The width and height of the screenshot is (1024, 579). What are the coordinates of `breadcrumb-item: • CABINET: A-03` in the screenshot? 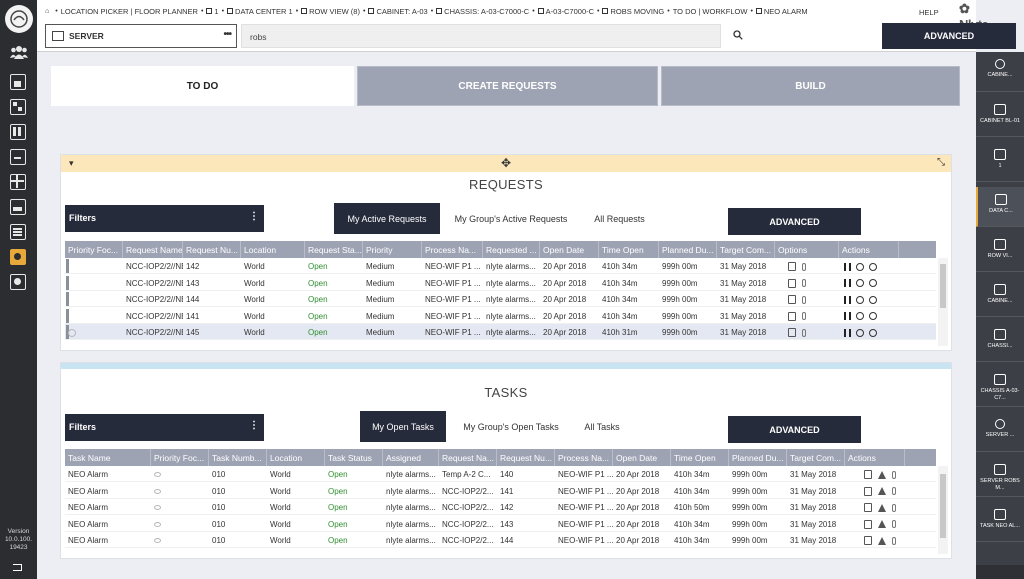 It's located at (394, 11).